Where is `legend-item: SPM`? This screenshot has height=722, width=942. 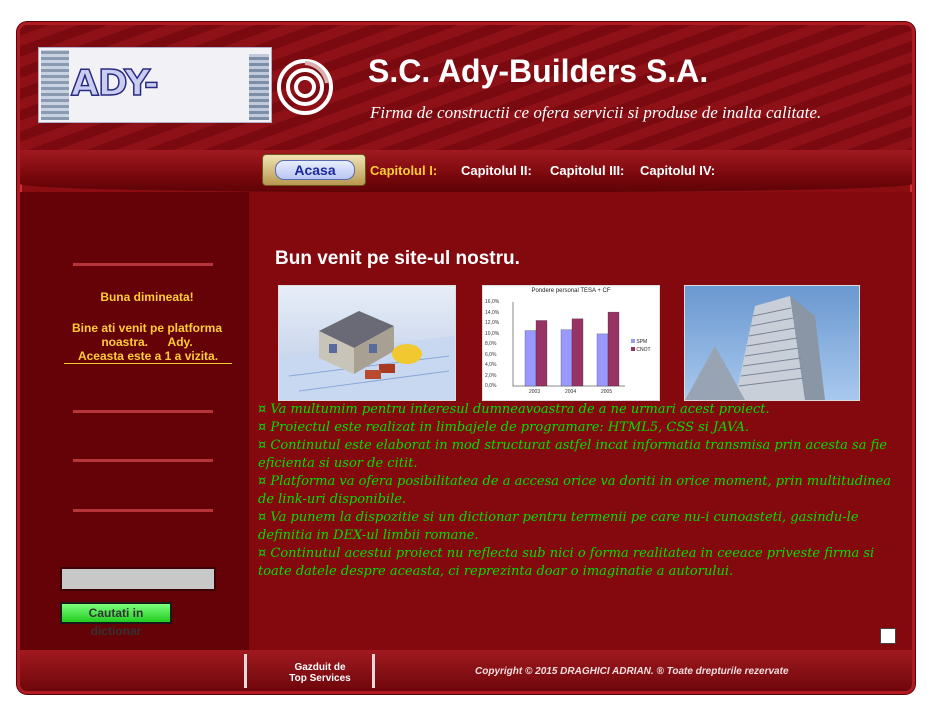
legend-item: SPM is located at coordinates (642, 342).